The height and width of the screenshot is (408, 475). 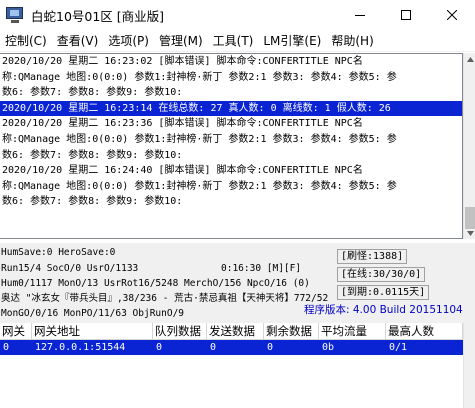 I want to click on column-header: 网关地址, so click(x=92, y=331).